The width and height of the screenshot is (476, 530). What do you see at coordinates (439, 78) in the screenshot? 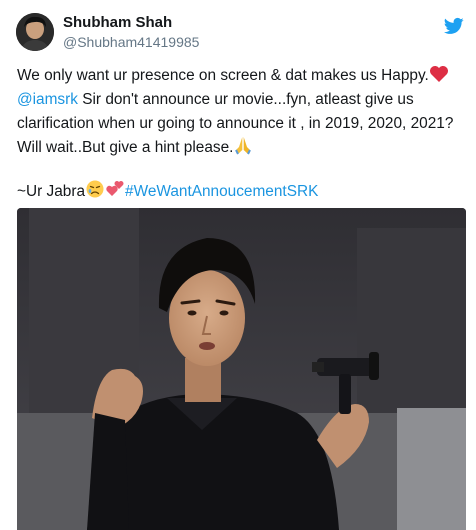
I see `red-heart-icon` at bounding box center [439, 78].